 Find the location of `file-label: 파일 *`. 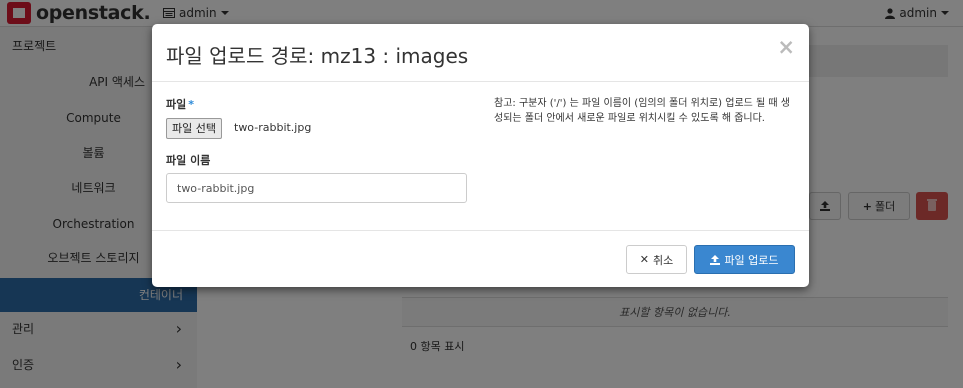

file-label: 파일 * is located at coordinates (180, 104).